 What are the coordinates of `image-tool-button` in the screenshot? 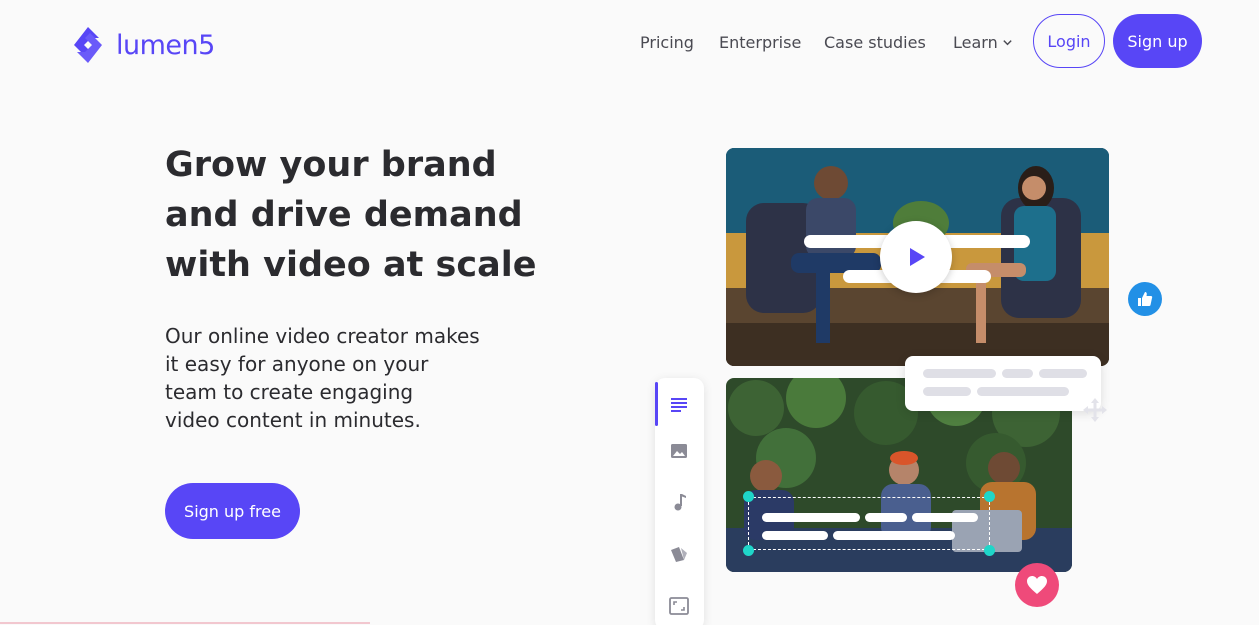 It's located at (679, 451).